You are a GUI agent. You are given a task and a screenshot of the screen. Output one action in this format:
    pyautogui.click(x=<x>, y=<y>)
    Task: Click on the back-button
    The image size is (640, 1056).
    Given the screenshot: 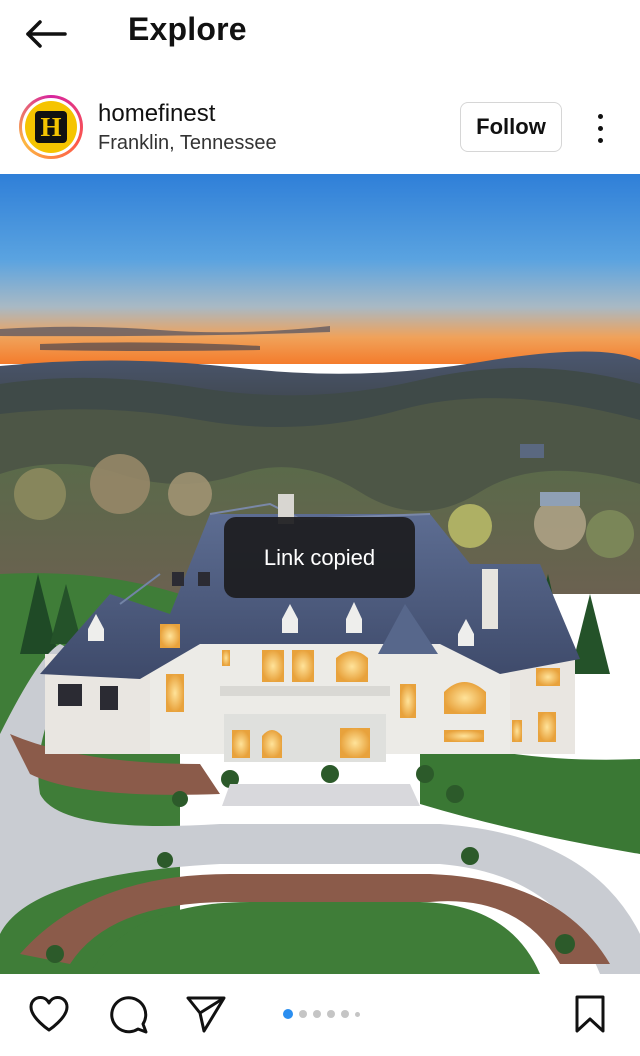 What is the action you would take?
    pyautogui.click(x=50, y=34)
    